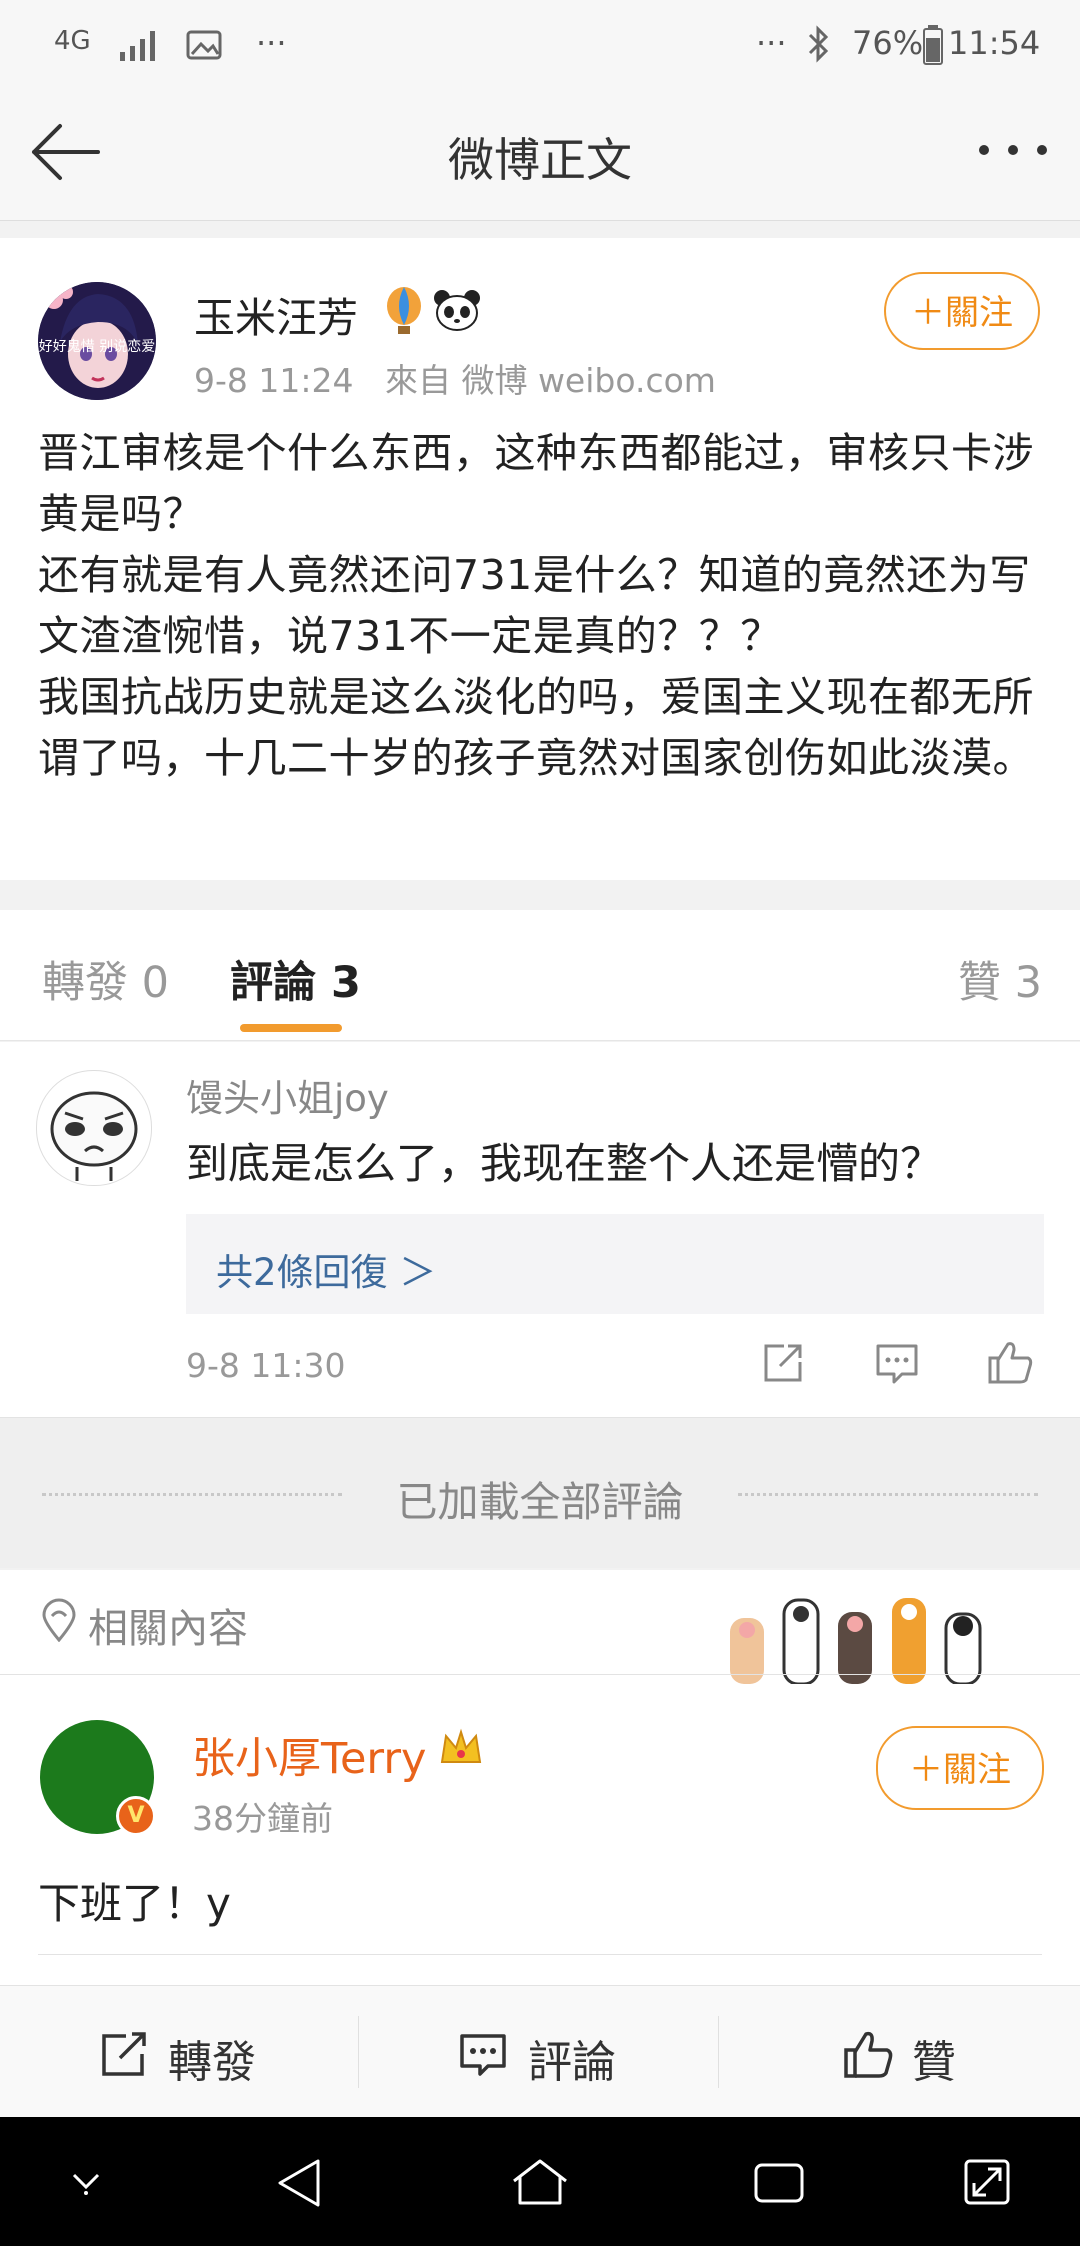  What do you see at coordinates (136, 1816) in the screenshot?
I see `verified-badge: V` at bounding box center [136, 1816].